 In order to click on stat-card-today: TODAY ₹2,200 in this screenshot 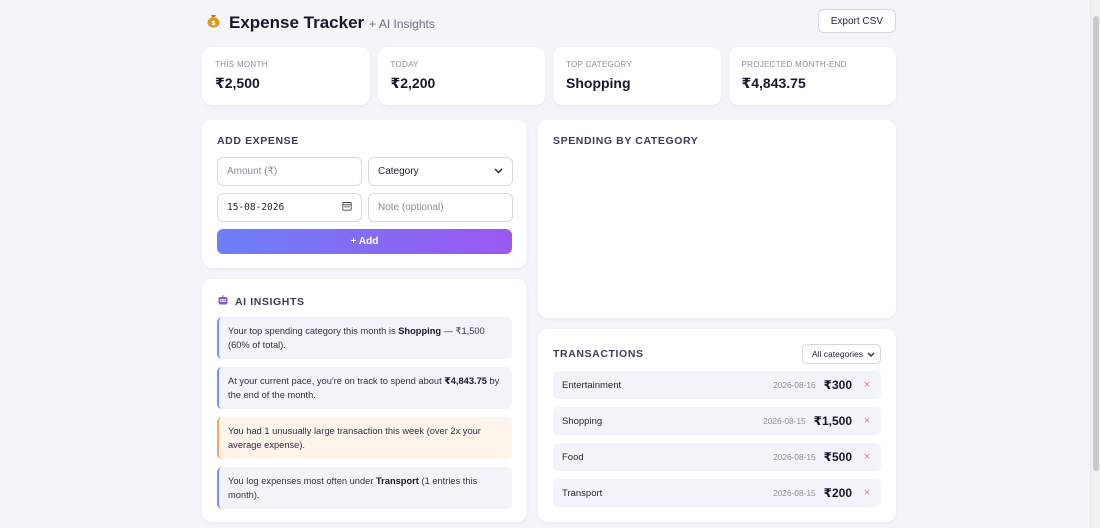, I will do `click(461, 76)`.